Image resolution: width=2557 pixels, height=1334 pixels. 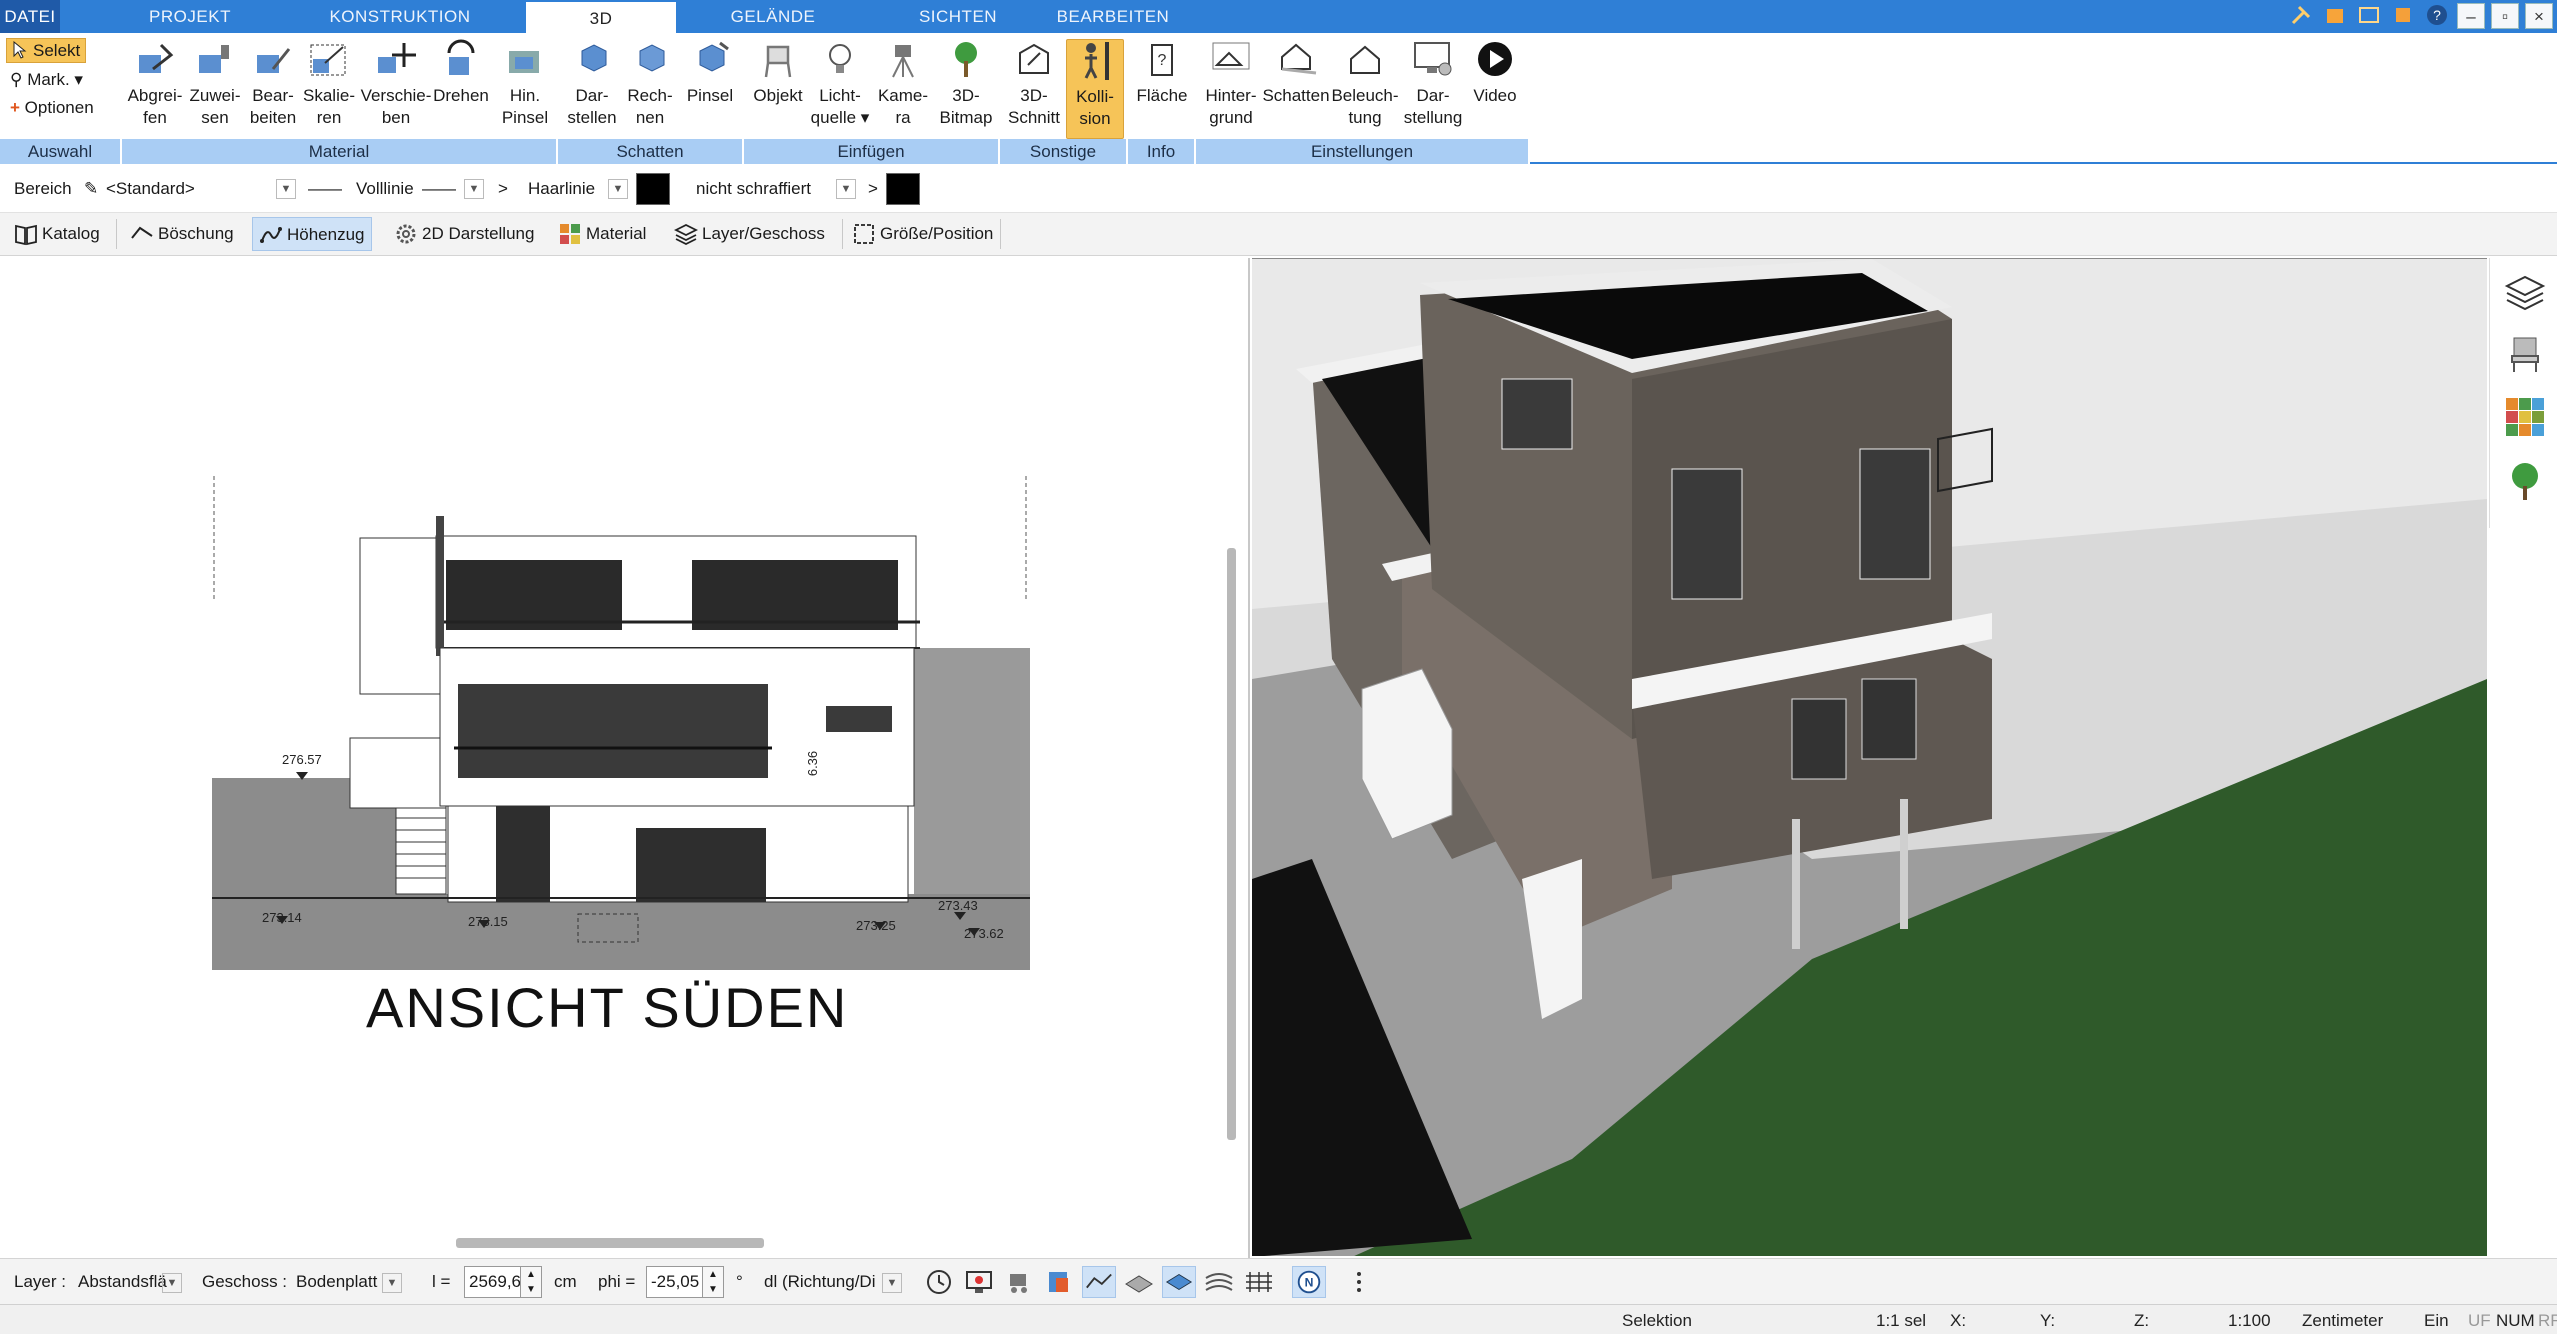 What do you see at coordinates (392, 1283) in the screenshot?
I see `geschoss-dropdown-arrow: ▼` at bounding box center [392, 1283].